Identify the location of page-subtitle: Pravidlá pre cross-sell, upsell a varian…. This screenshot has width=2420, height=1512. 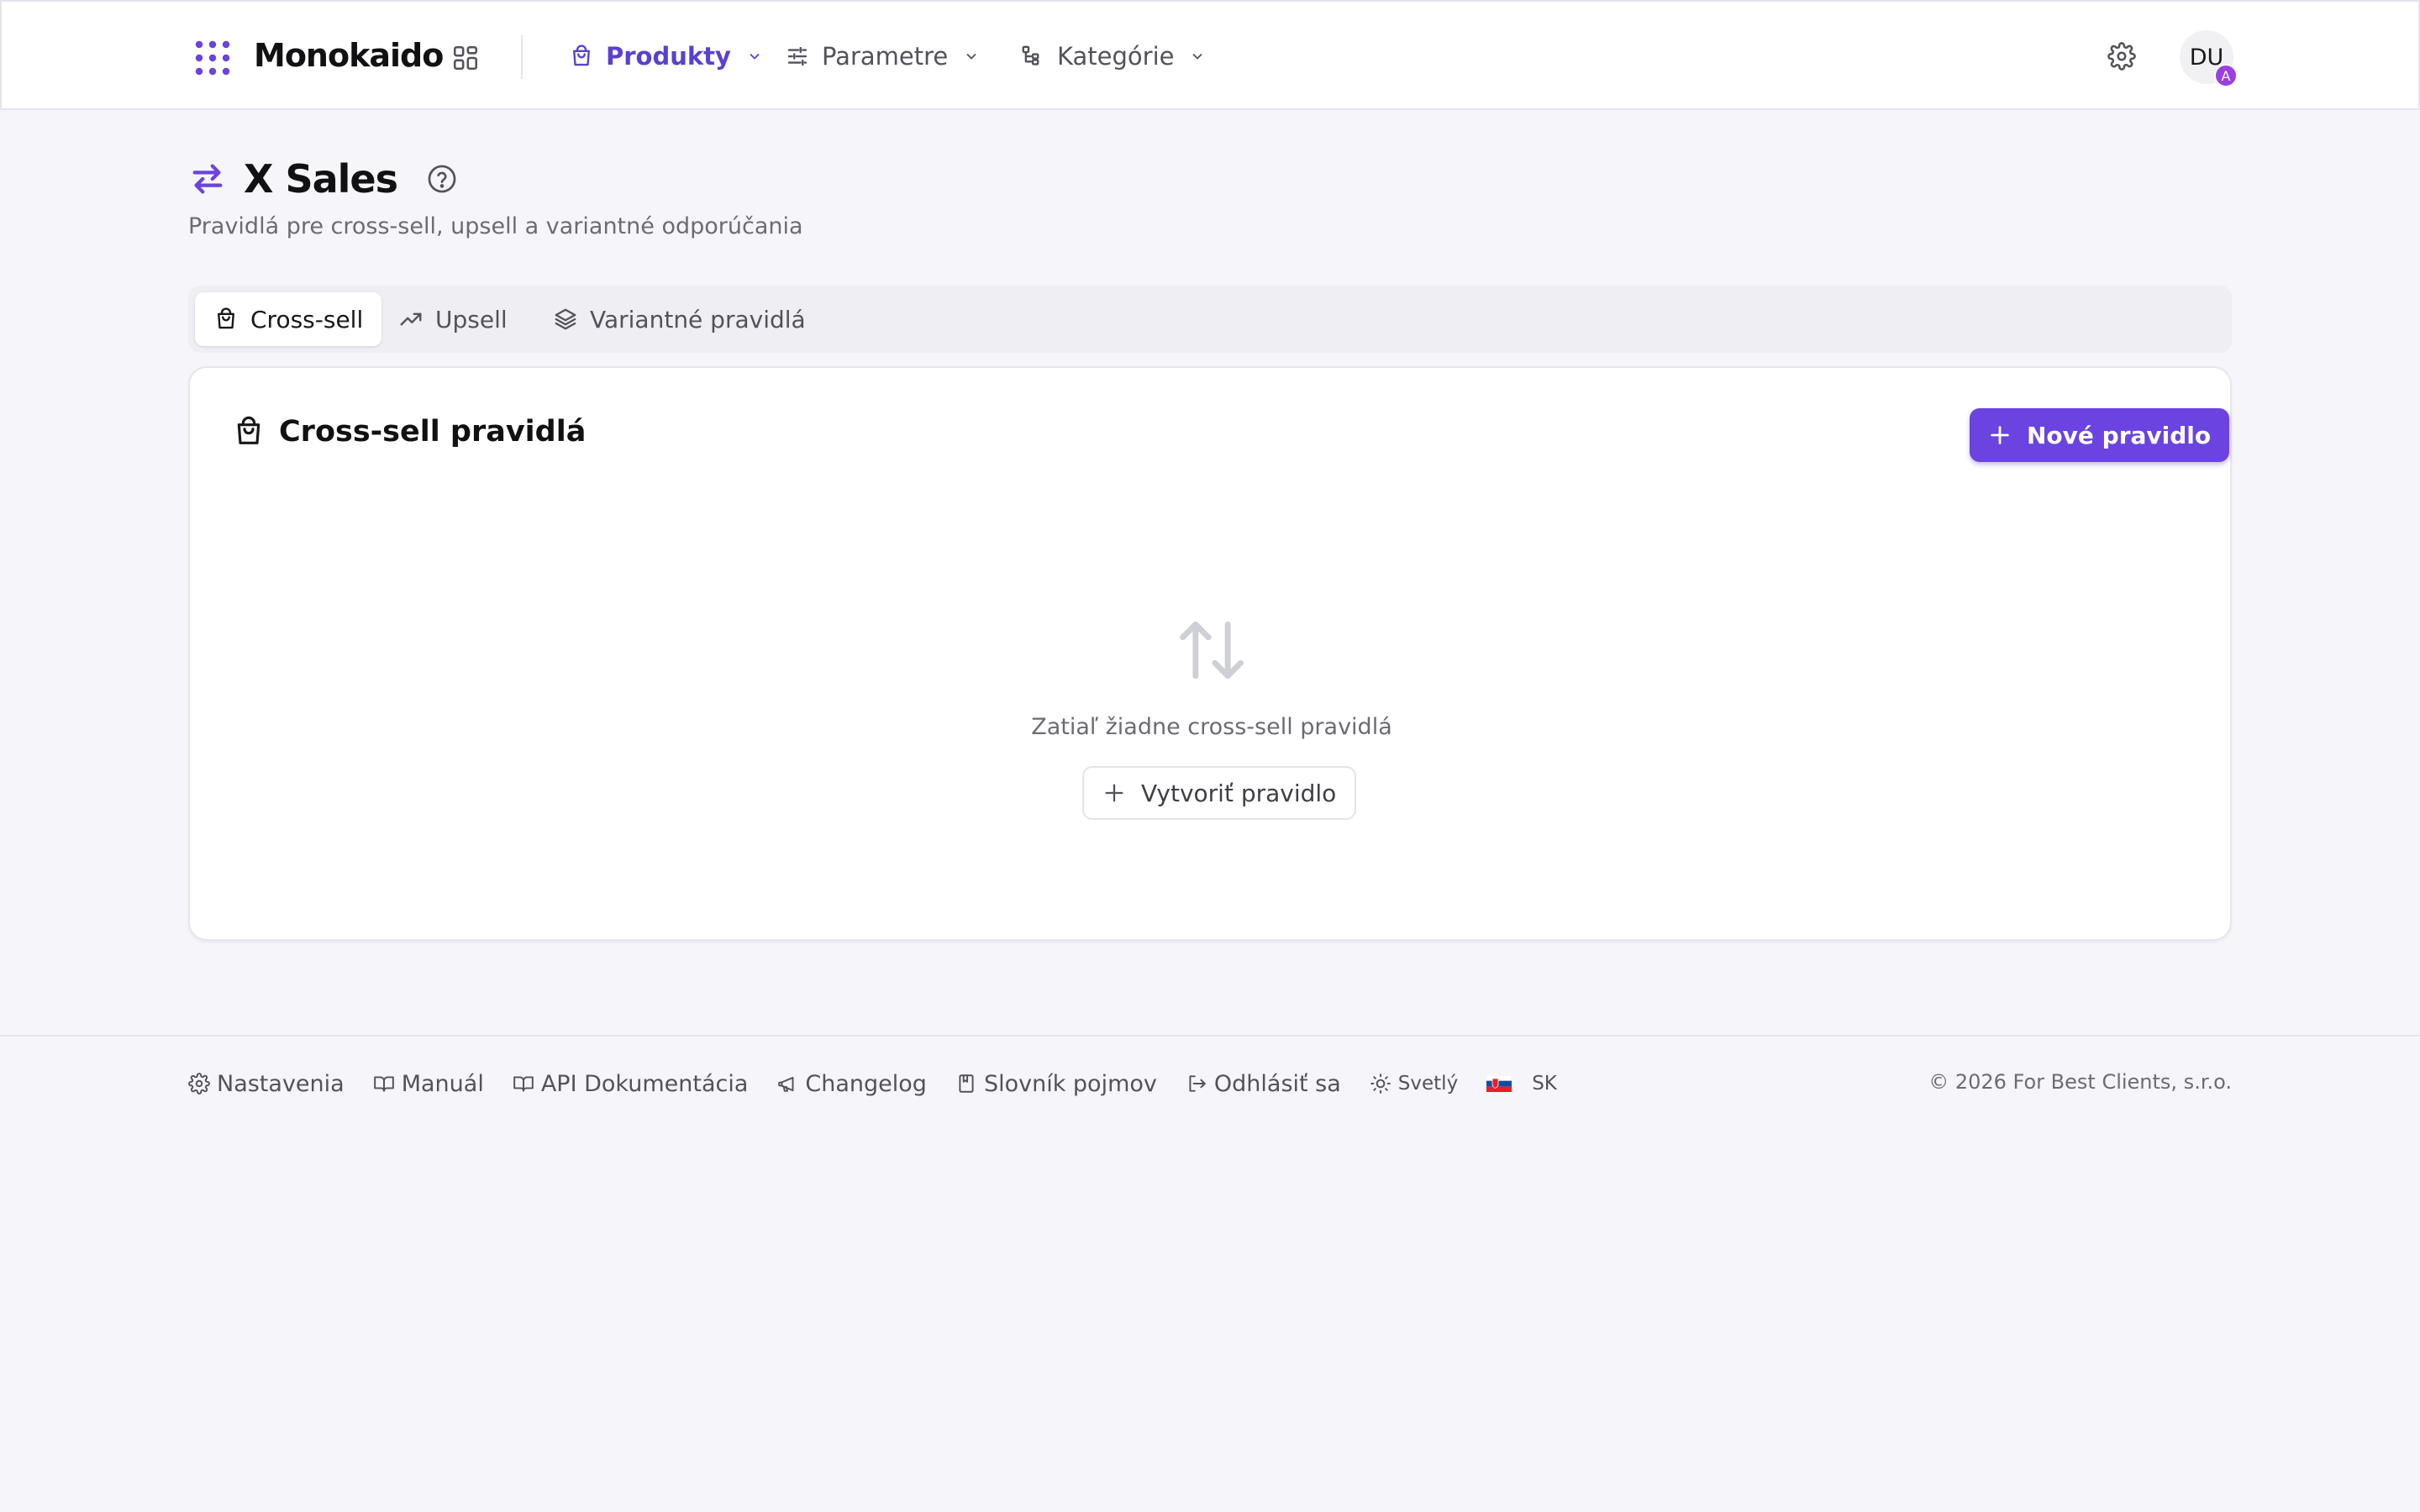
(496, 226).